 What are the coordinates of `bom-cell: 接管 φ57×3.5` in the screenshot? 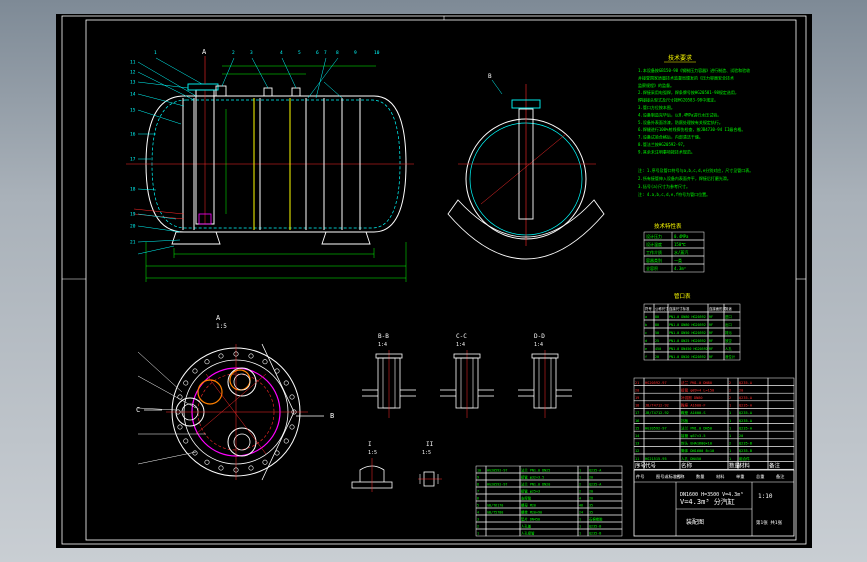 It's located at (693, 435).